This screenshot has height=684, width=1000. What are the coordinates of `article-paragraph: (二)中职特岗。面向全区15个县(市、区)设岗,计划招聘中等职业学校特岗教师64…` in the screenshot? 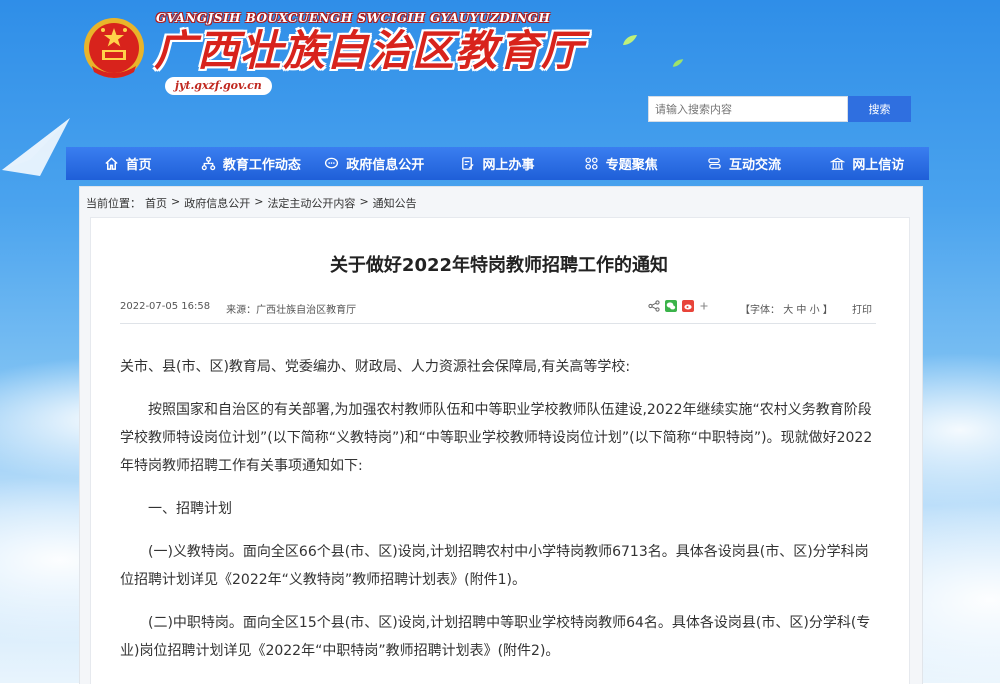 It's located at (495, 637).